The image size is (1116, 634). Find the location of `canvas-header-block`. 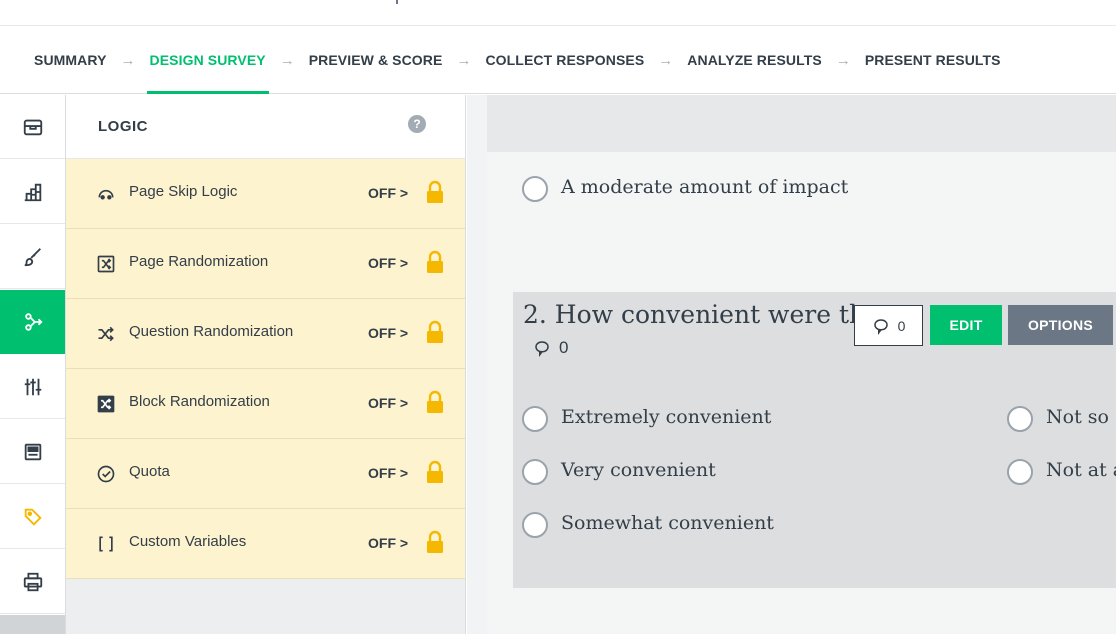

canvas-header-block is located at coordinates (801, 123).